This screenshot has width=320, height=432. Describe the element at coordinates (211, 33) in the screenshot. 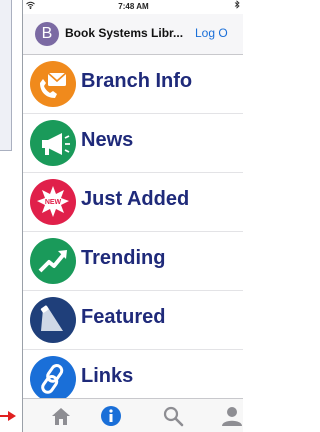

I see `logout-button: Log O` at that location.